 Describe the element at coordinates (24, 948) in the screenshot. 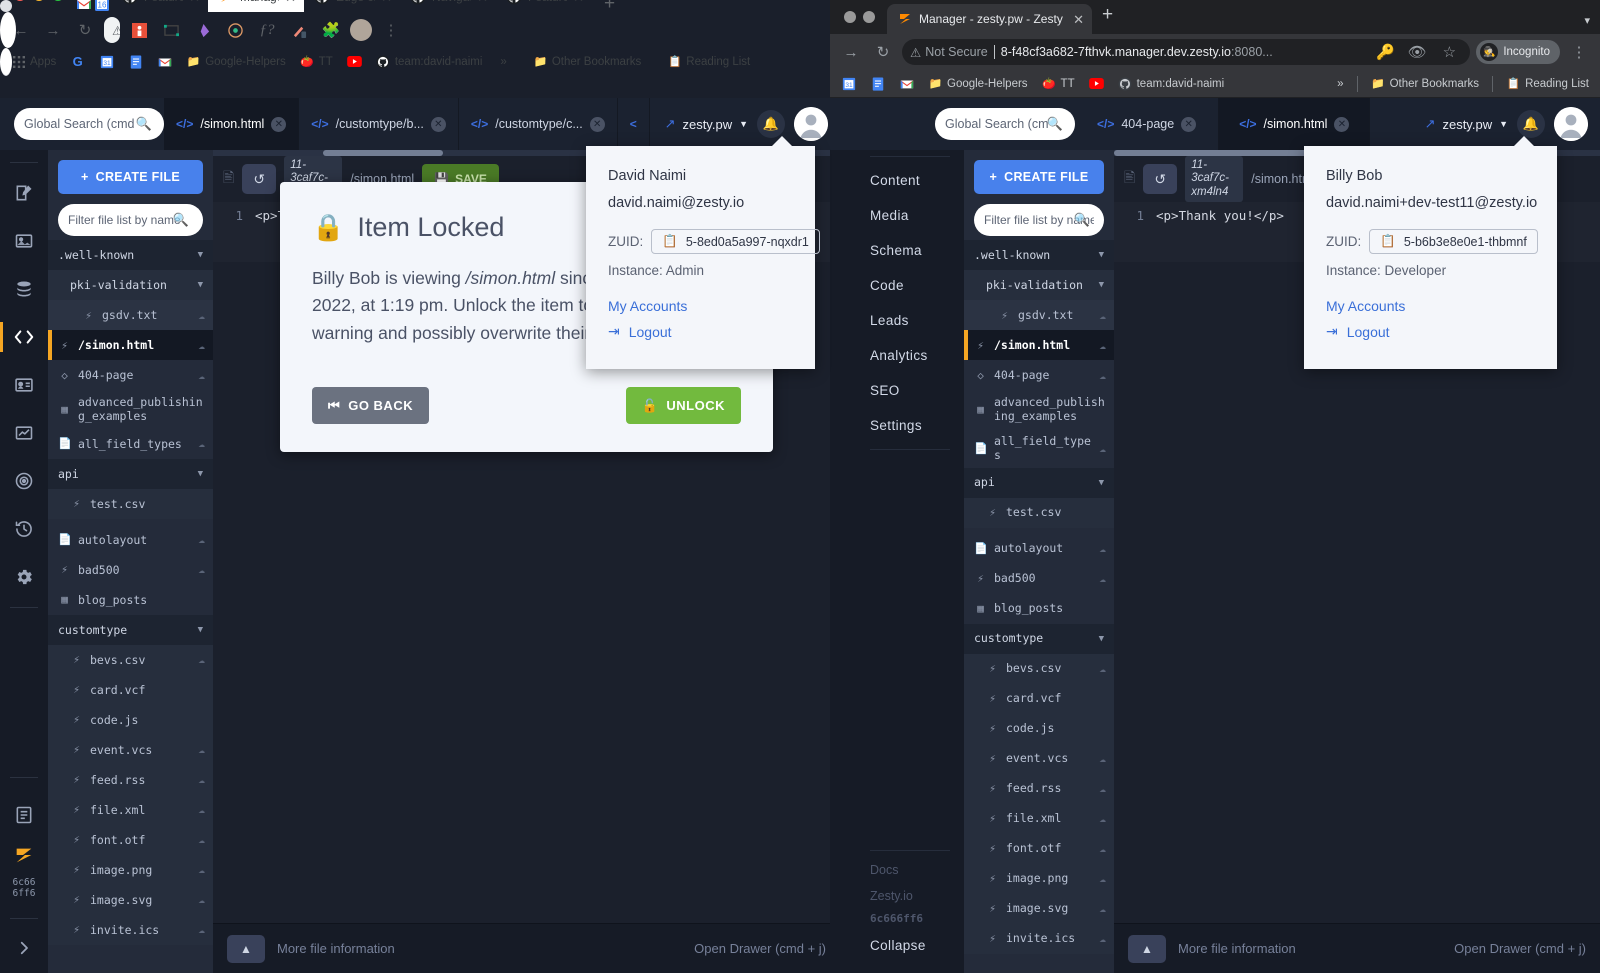

I see `expand-rail-button` at that location.